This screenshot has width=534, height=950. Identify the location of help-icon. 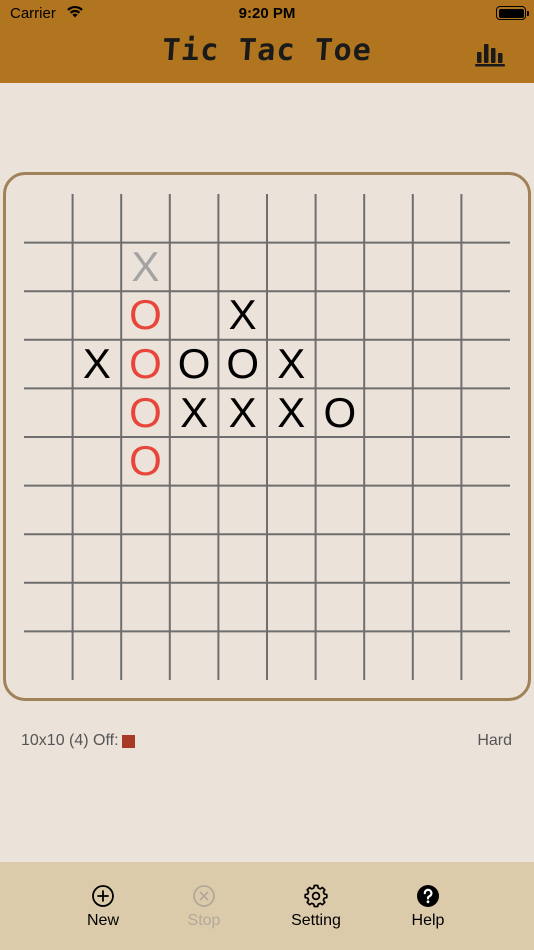
(428, 896).